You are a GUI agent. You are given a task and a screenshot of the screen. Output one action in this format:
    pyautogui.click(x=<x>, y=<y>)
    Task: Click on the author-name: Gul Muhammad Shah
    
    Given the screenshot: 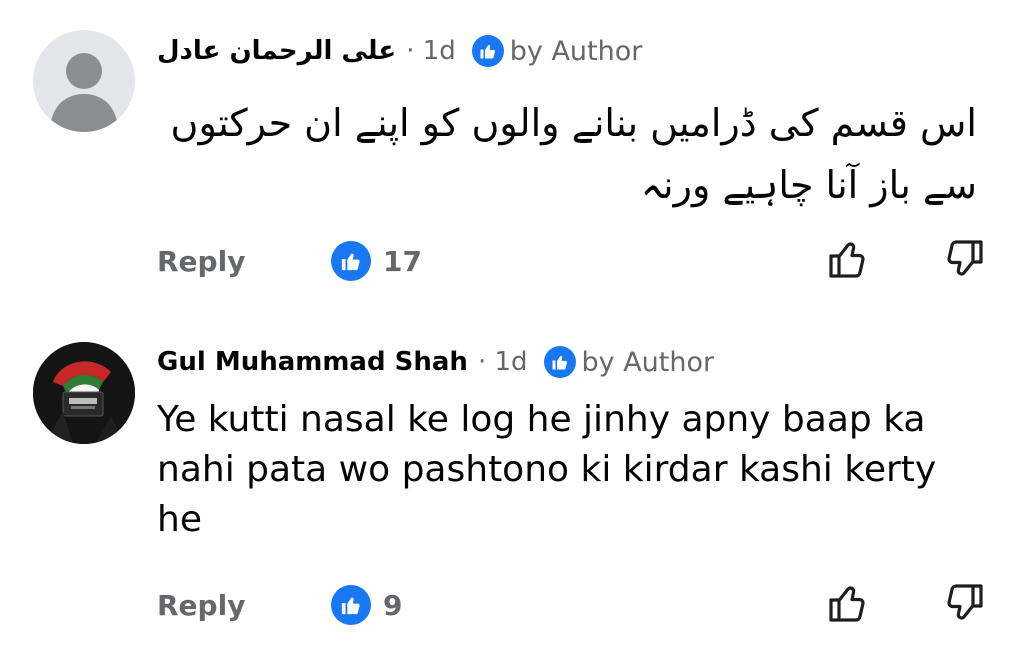 What is the action you would take?
    pyautogui.click(x=312, y=362)
    